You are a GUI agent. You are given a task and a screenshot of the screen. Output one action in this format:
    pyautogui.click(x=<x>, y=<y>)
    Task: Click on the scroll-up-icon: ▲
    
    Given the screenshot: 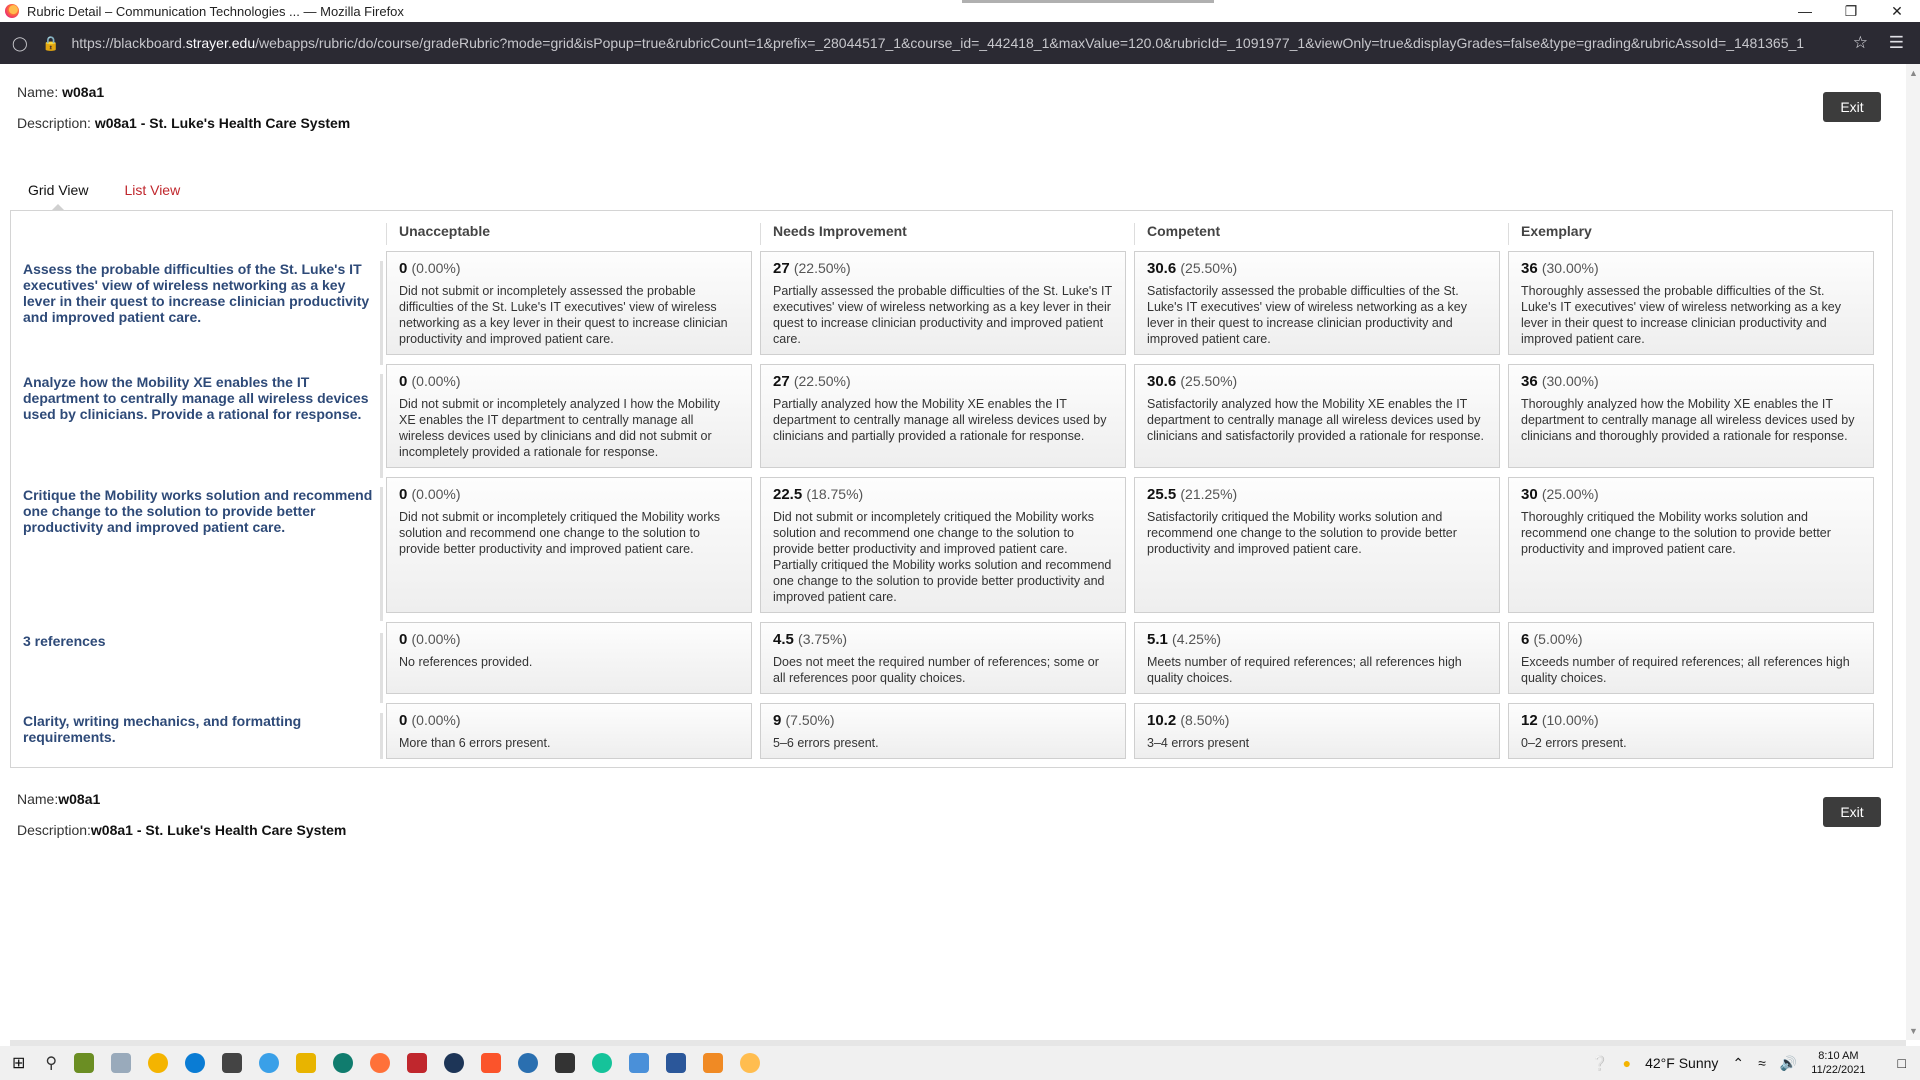 What is the action you would take?
    pyautogui.click(x=1913, y=73)
    